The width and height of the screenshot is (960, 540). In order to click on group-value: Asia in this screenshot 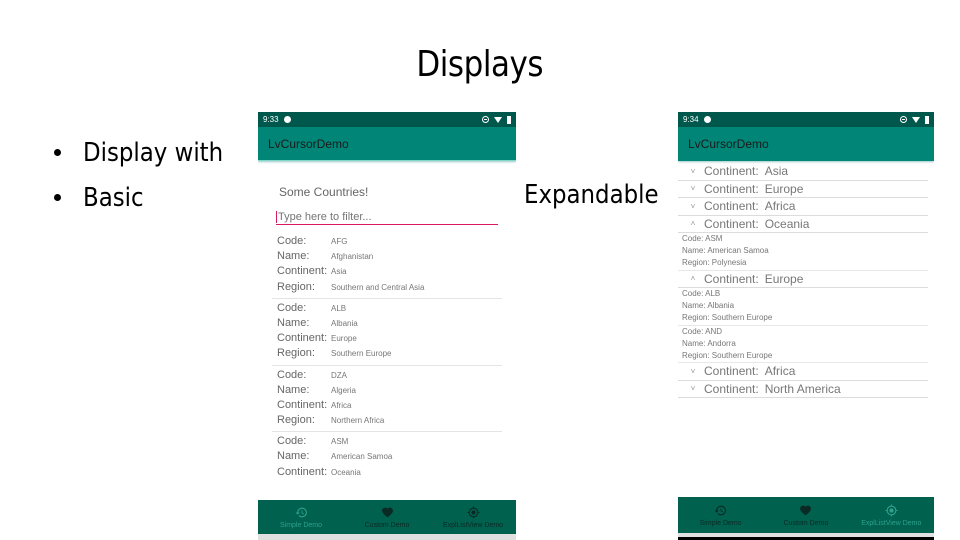, I will do `click(776, 171)`.